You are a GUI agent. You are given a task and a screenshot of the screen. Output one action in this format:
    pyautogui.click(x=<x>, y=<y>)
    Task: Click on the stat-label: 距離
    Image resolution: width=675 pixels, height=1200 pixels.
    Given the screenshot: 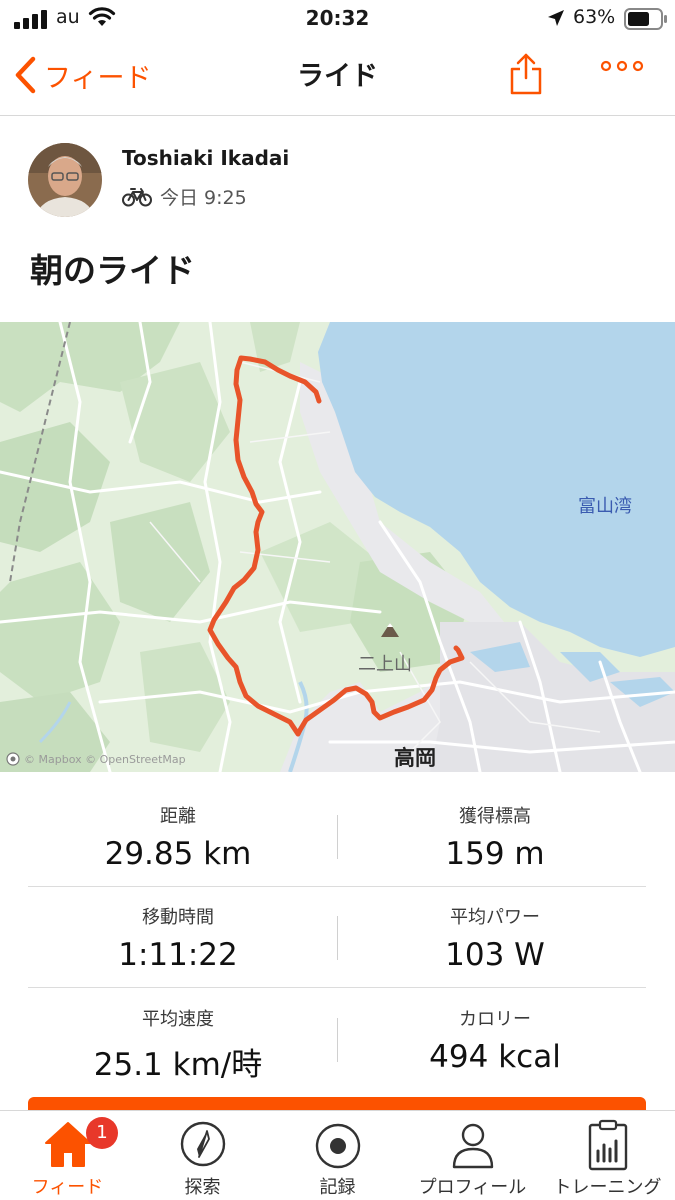 What is the action you would take?
    pyautogui.click(x=178, y=816)
    